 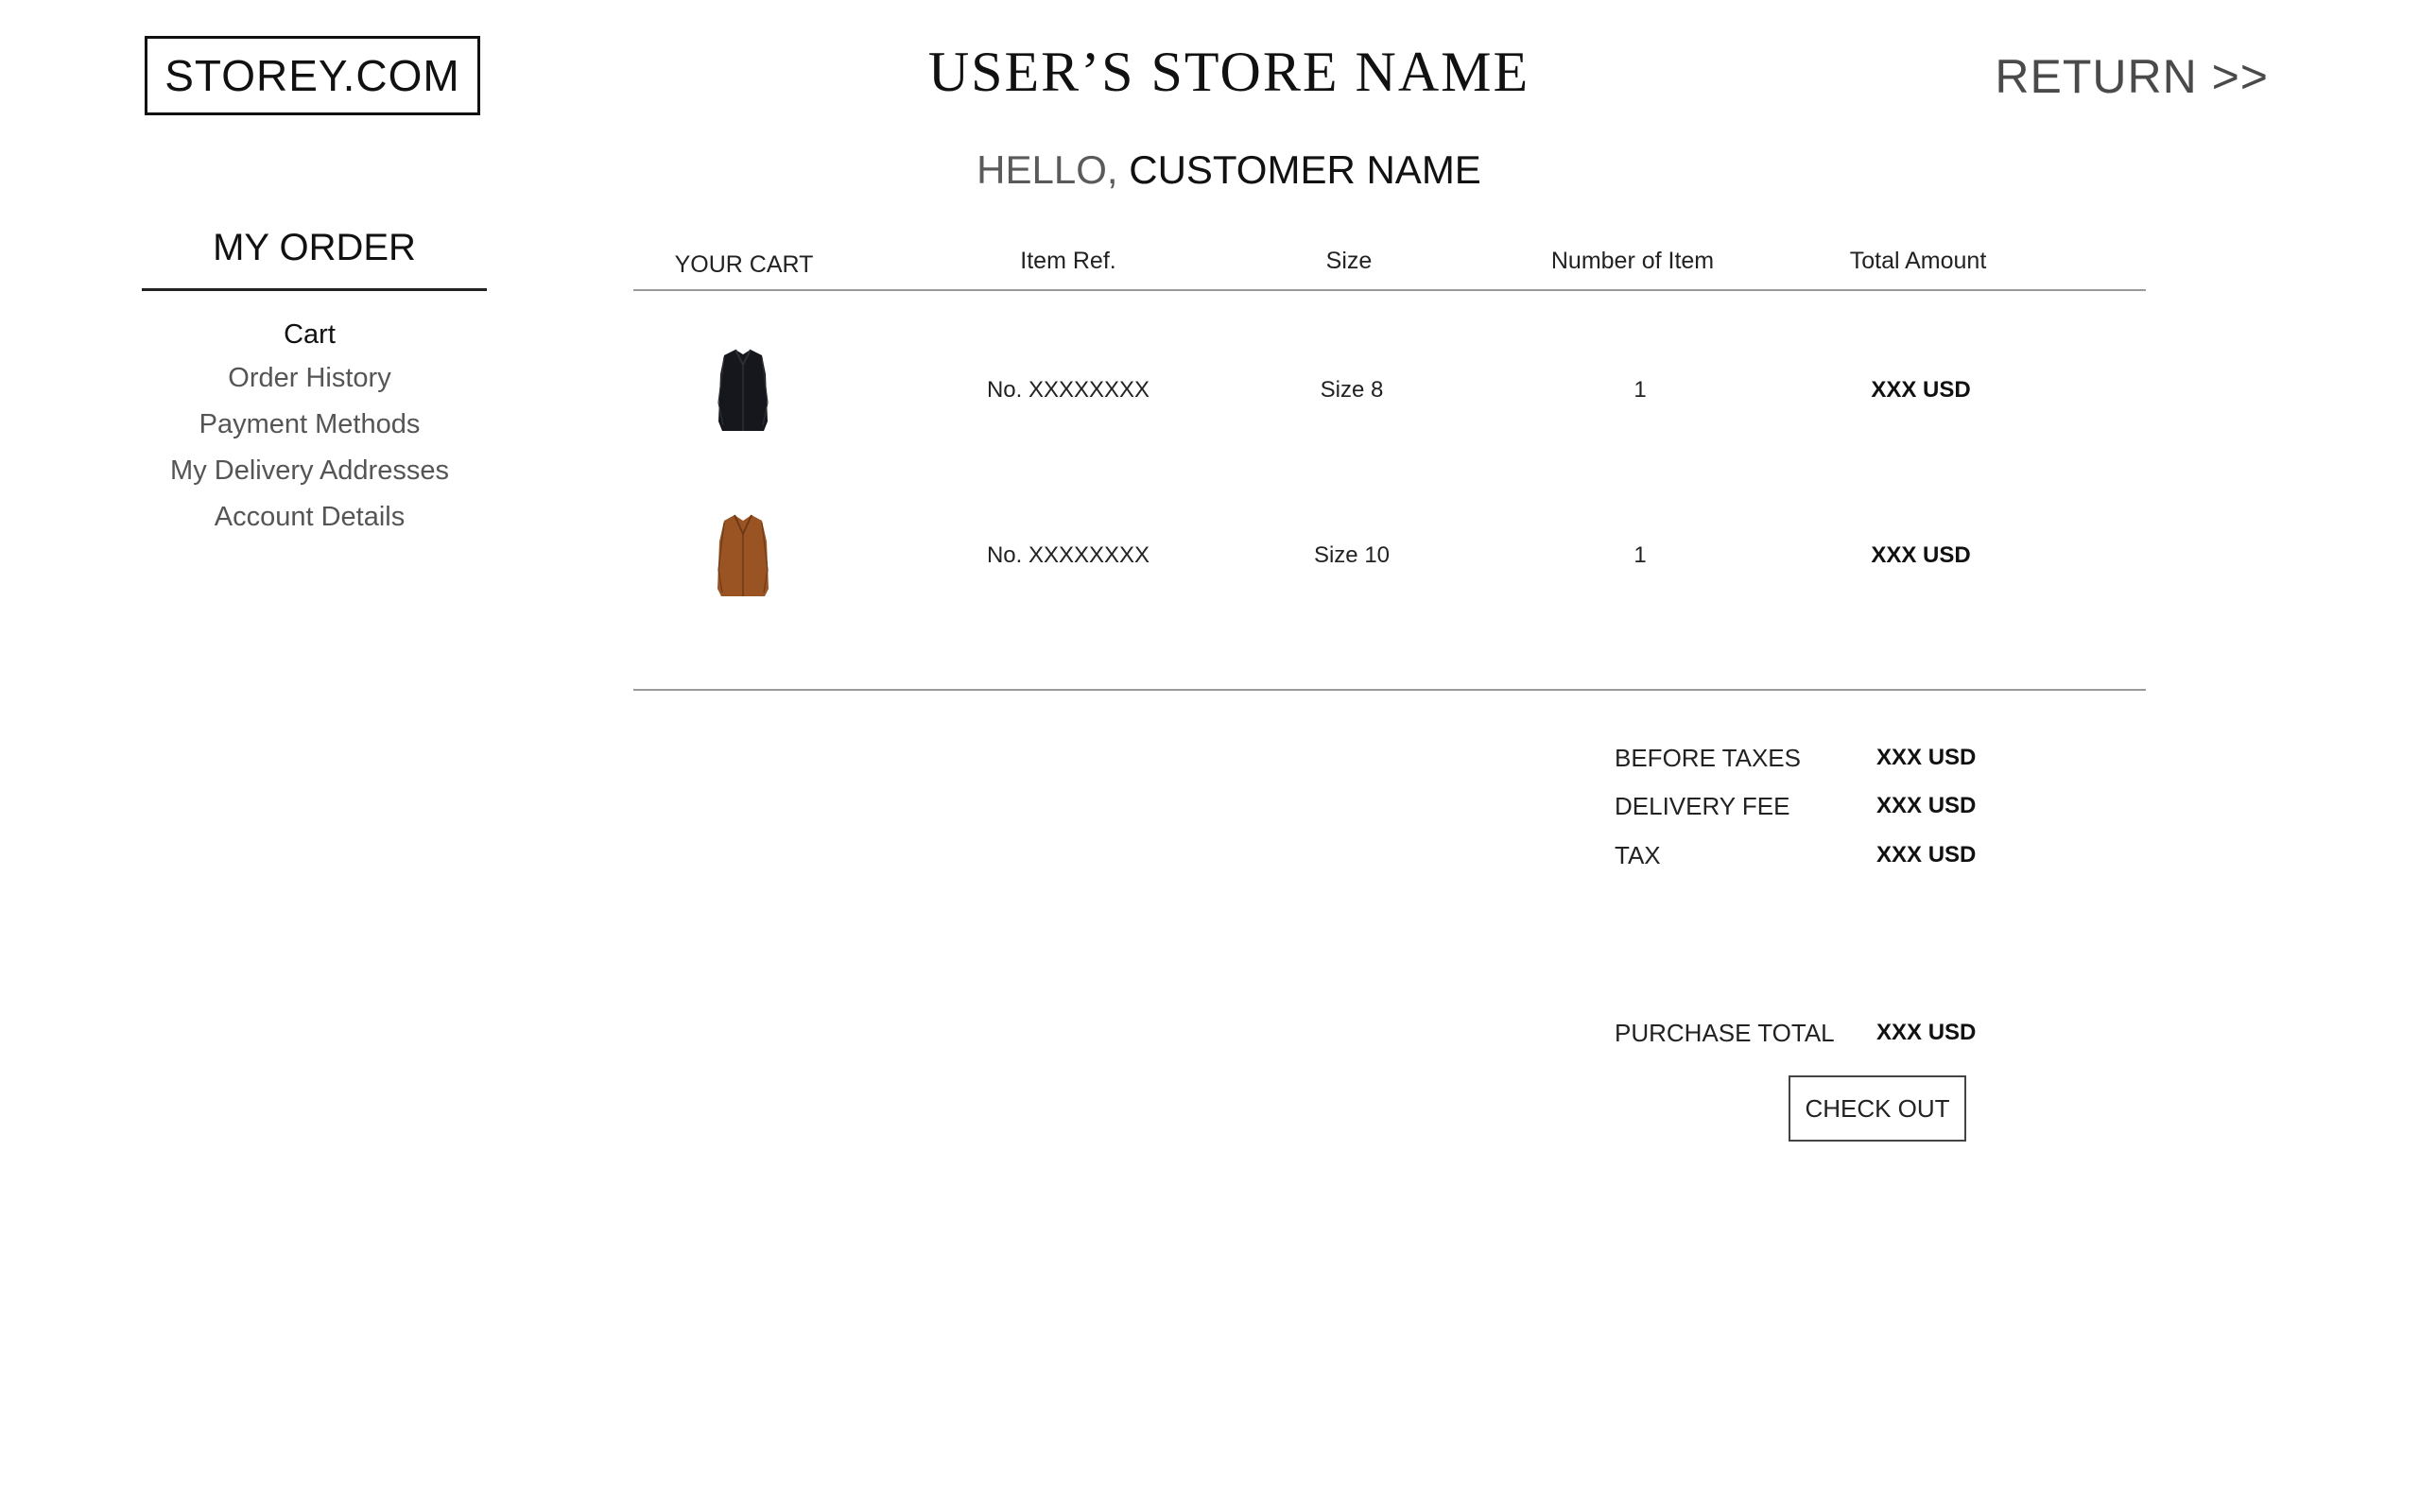 What do you see at coordinates (1352, 390) in the screenshot?
I see `item-size: Size 8` at bounding box center [1352, 390].